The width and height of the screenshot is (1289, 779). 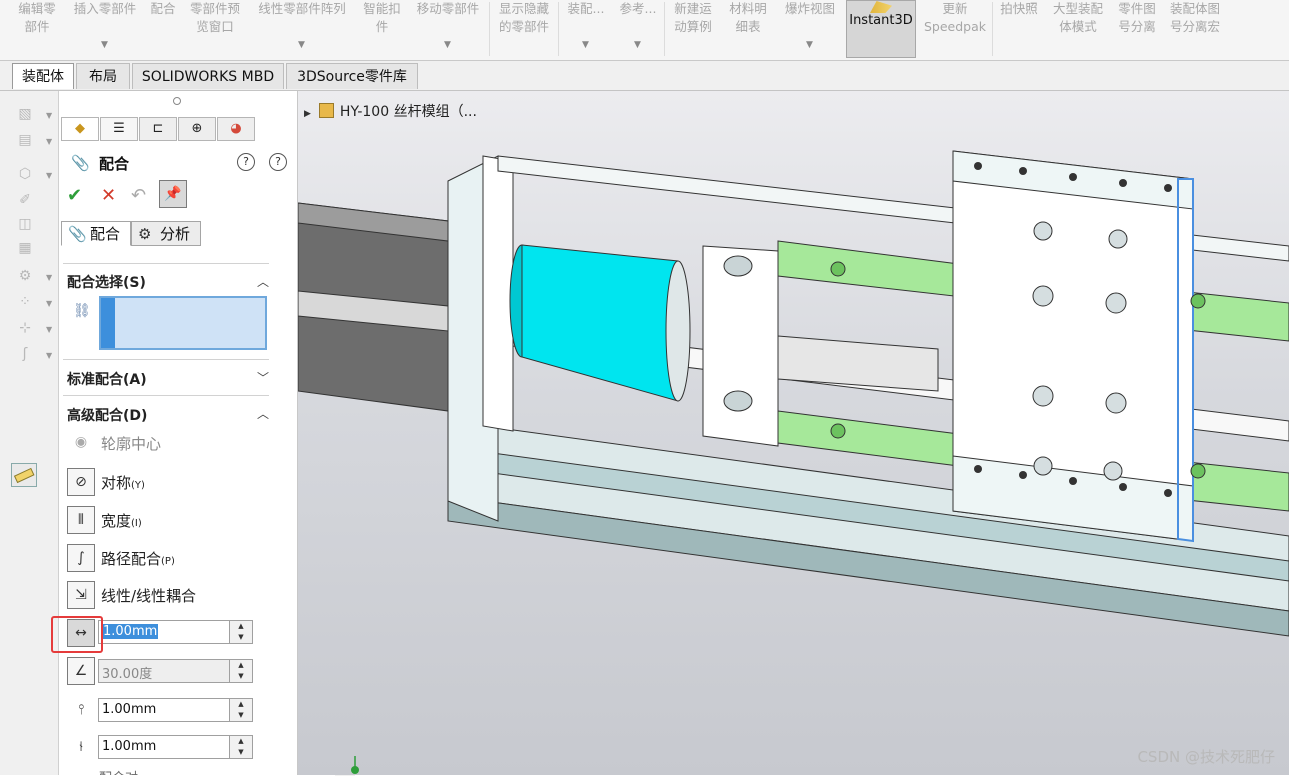 I want to click on tab-solidworks-mbd: SOLIDWORKS MBD, so click(x=208, y=76).